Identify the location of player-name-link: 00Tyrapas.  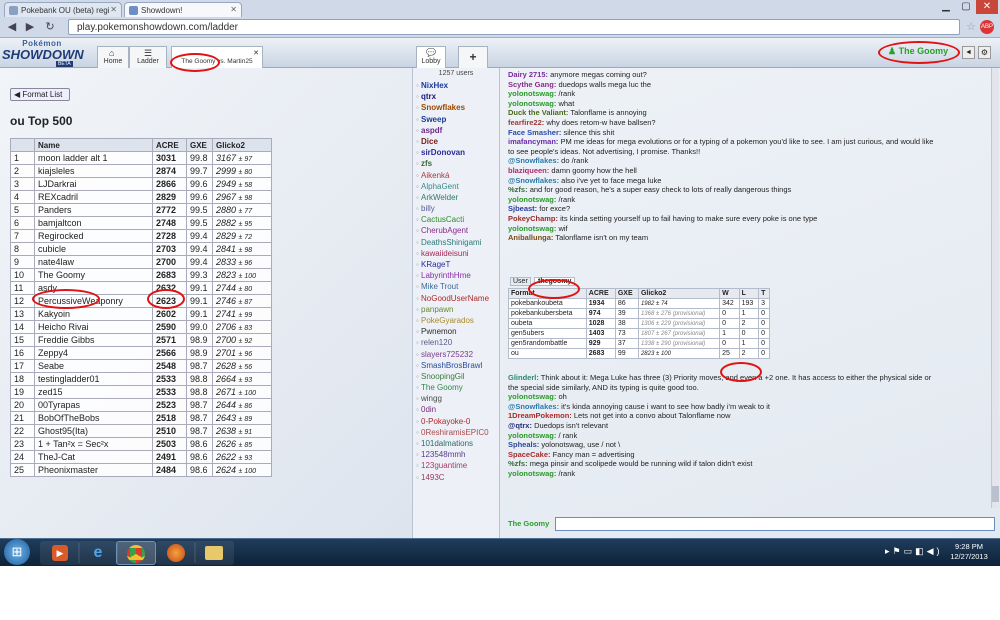
(93, 405).